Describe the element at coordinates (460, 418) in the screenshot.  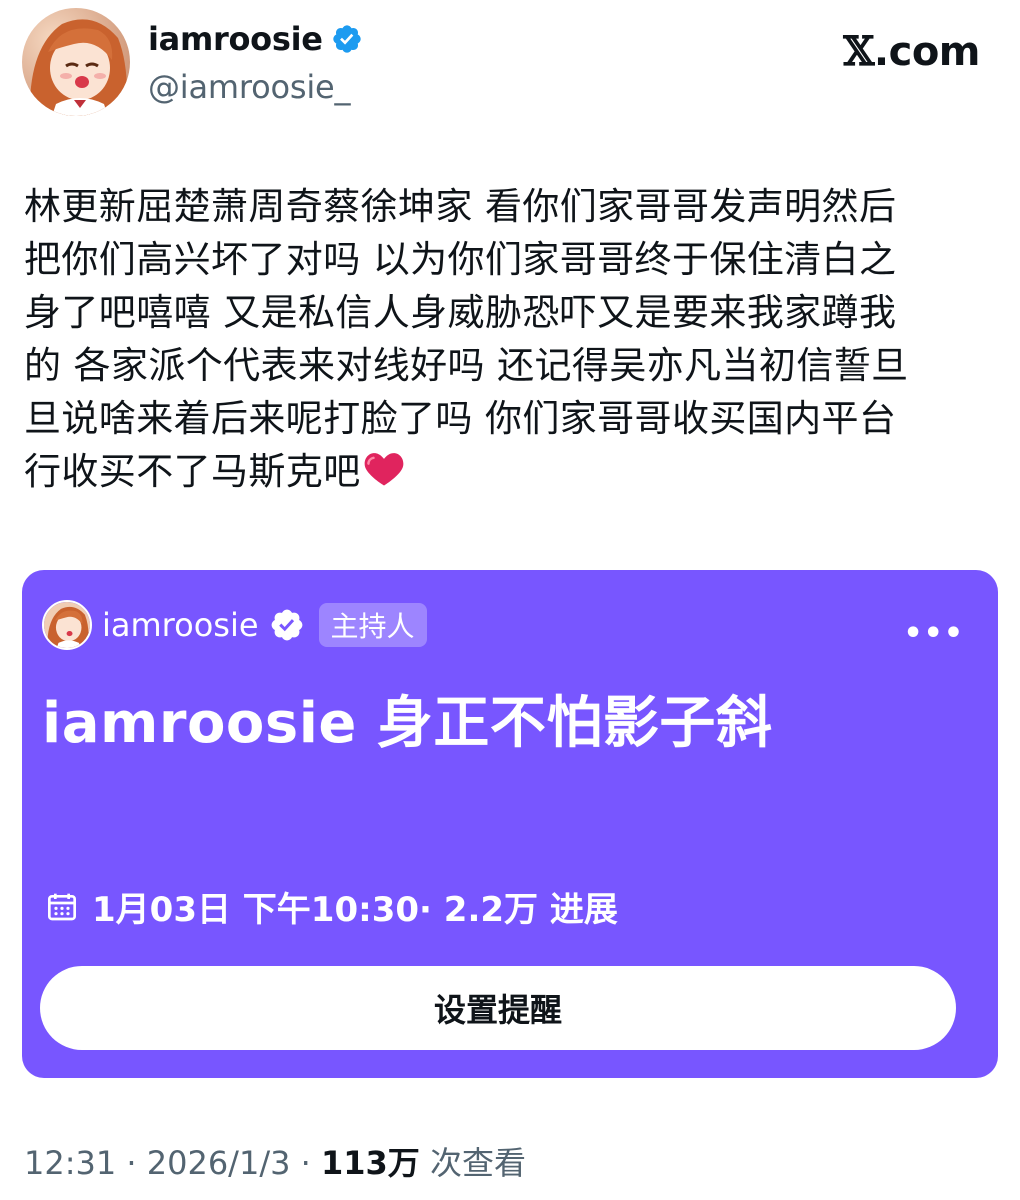
I see `tweet-text-line: 旦说啥来着后来呢打脸了吗 你们家哥哥收买国内平台` at that location.